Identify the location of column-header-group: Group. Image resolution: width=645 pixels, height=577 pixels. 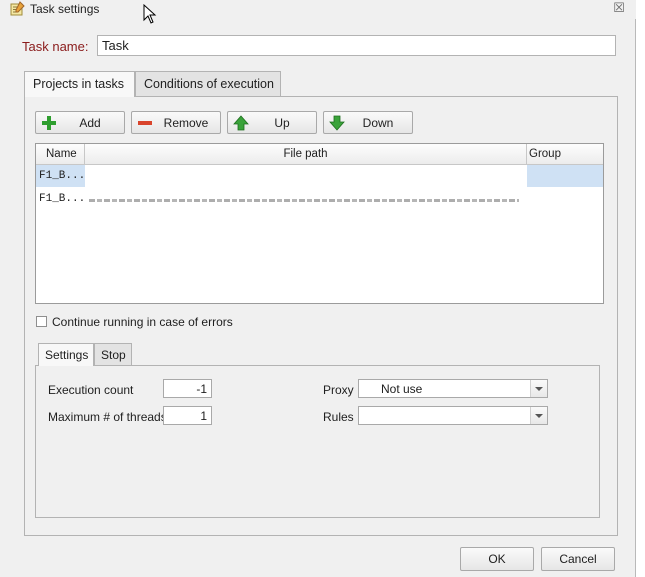
(565, 154).